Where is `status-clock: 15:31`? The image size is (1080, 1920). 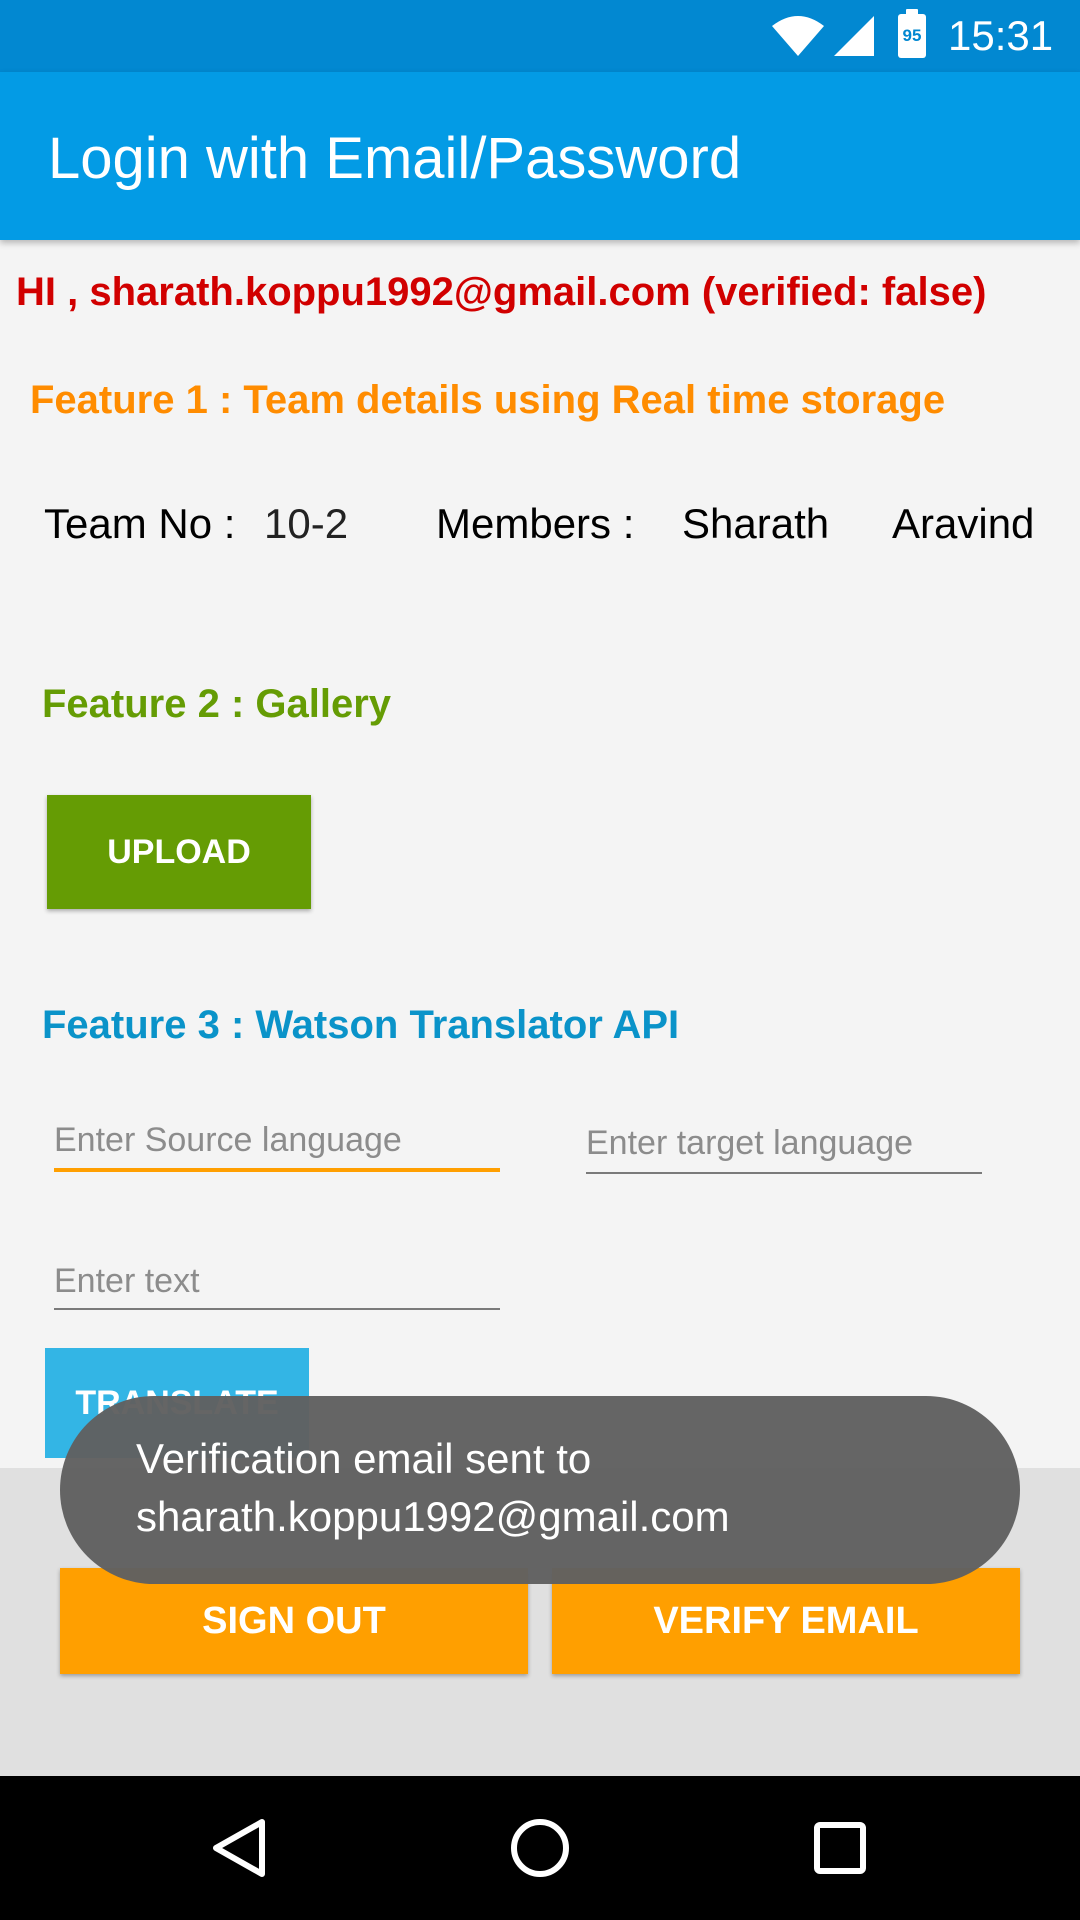 status-clock: 15:31 is located at coordinates (1001, 35).